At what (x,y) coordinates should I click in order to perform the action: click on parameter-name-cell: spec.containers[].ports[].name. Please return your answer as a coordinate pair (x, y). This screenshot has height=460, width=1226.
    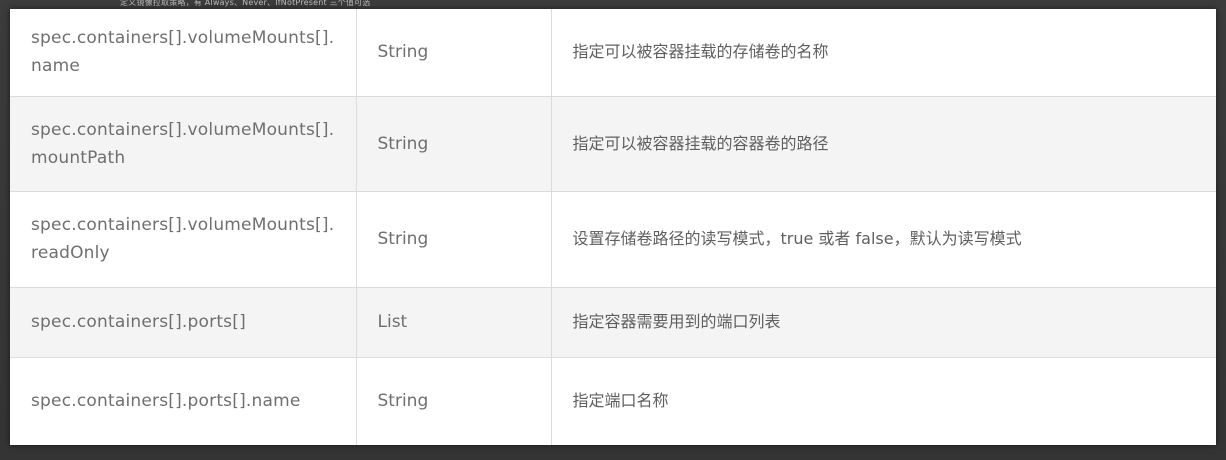
    Looking at the image, I should click on (183, 400).